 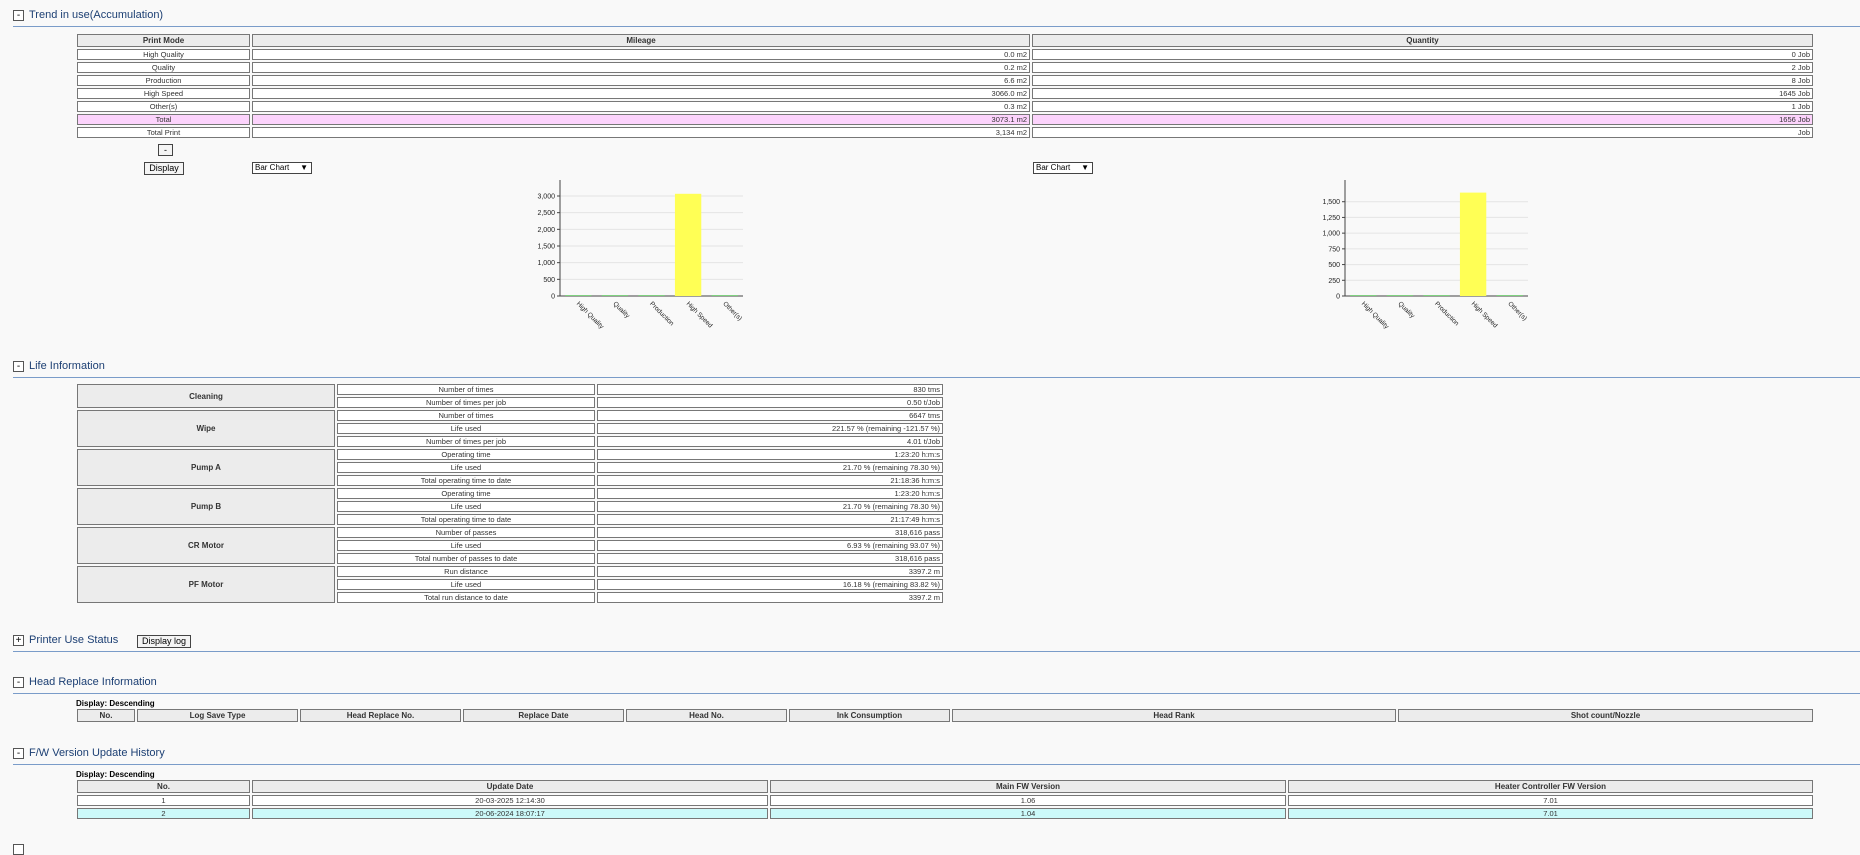 I want to click on mileage-cell: 3073.1 m2, so click(x=641, y=119).